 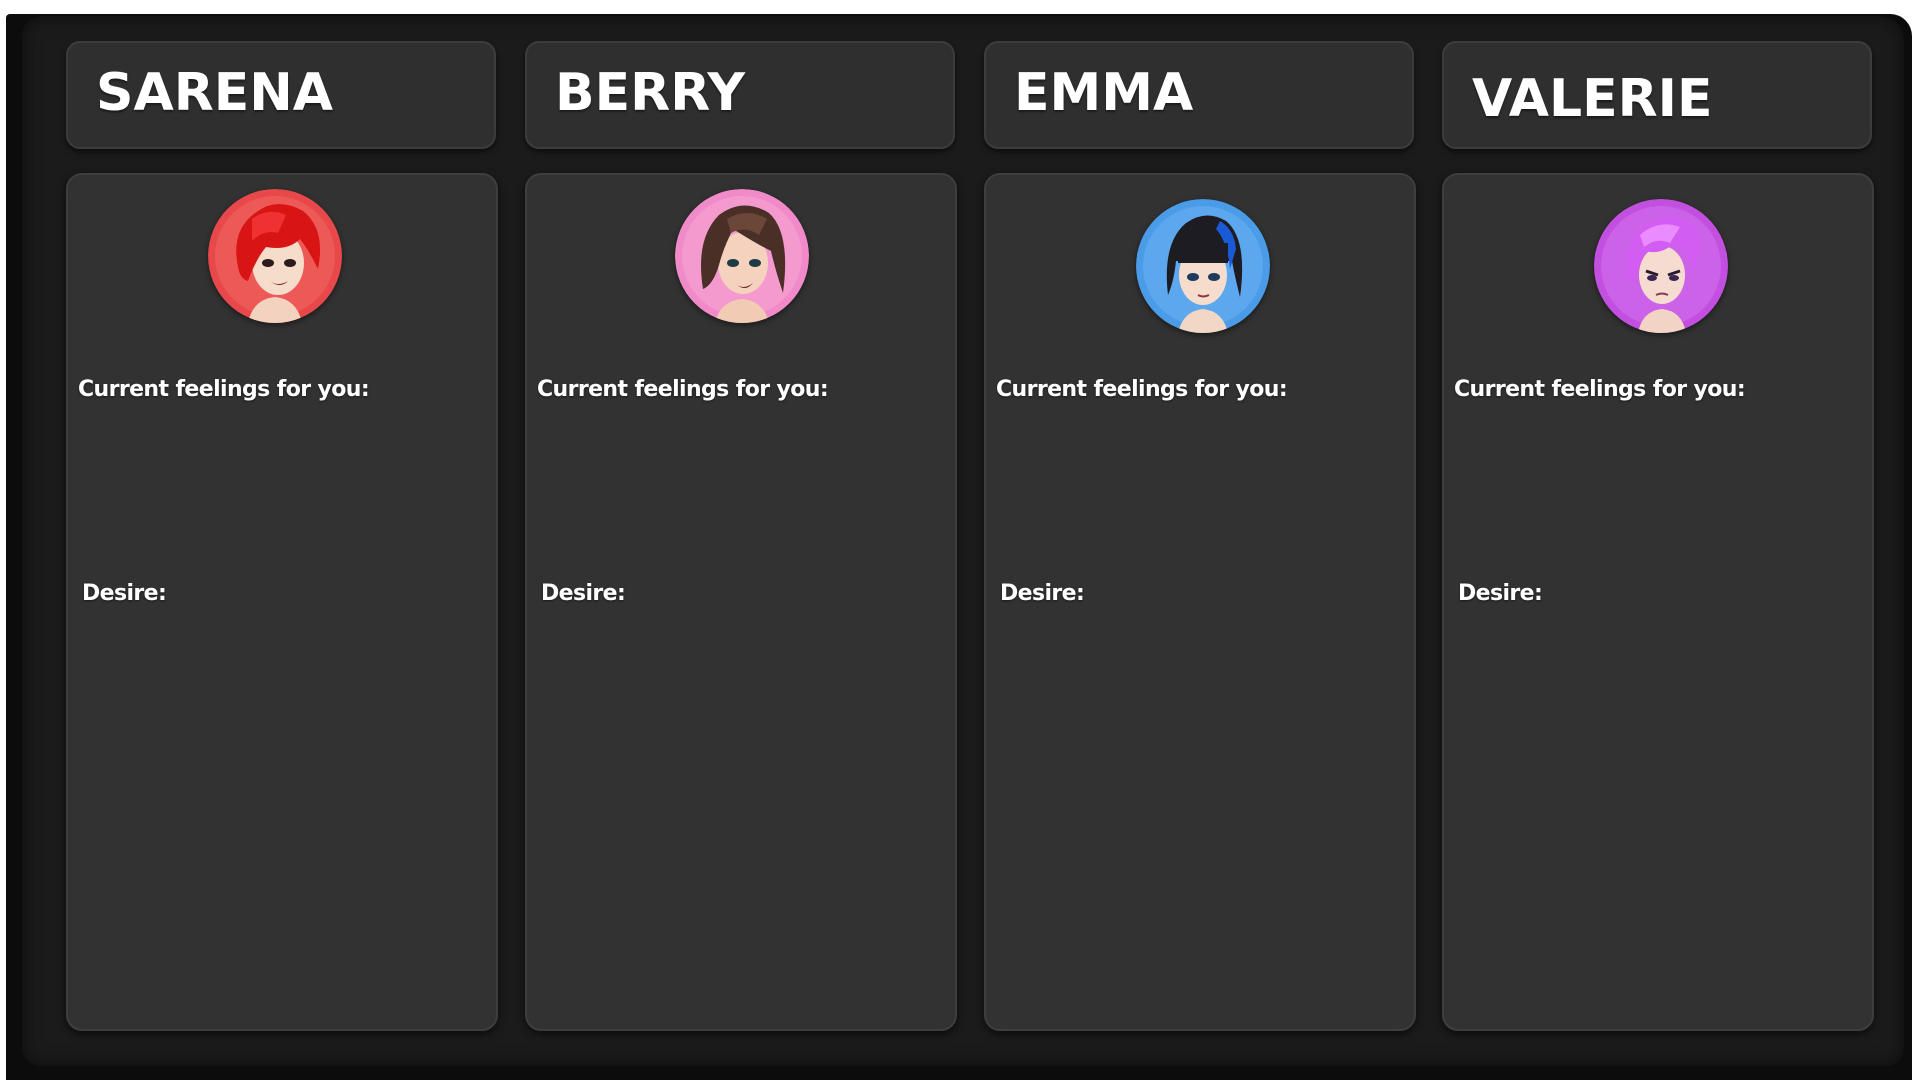 I want to click on red-haired-woman-portrait-icon, so click(x=275, y=256).